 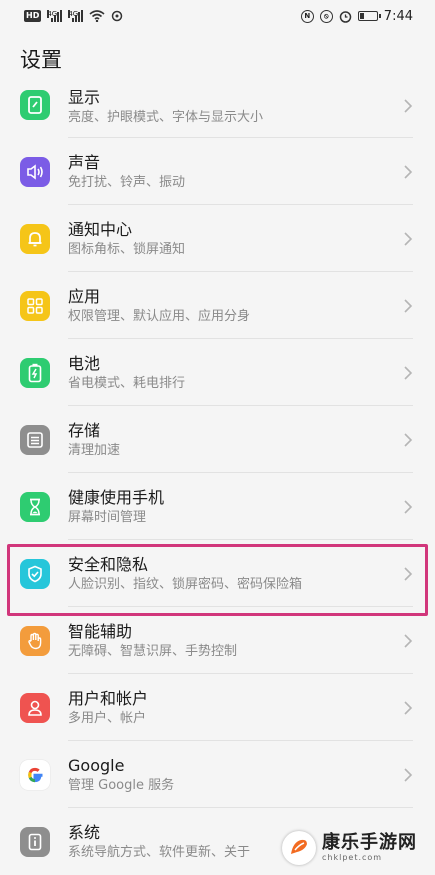 I want to click on settings-item-notifications: 通知中心 图标角标、锁屏通知, so click(x=217, y=238).